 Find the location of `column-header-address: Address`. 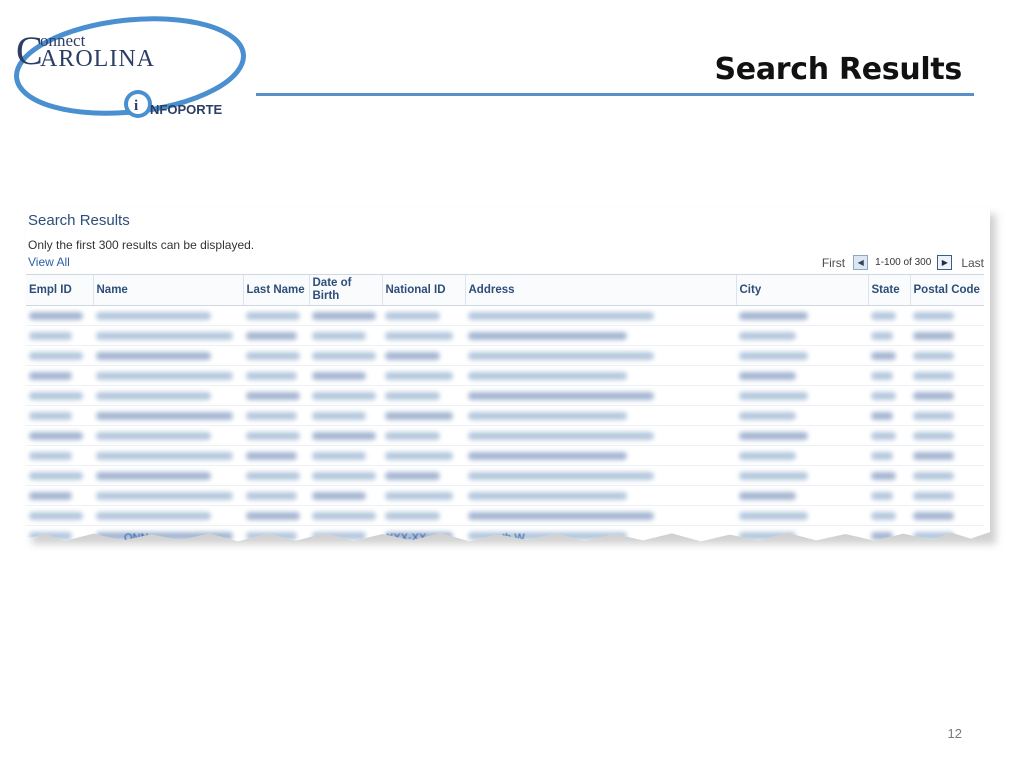

column-header-address: Address is located at coordinates (600, 290).